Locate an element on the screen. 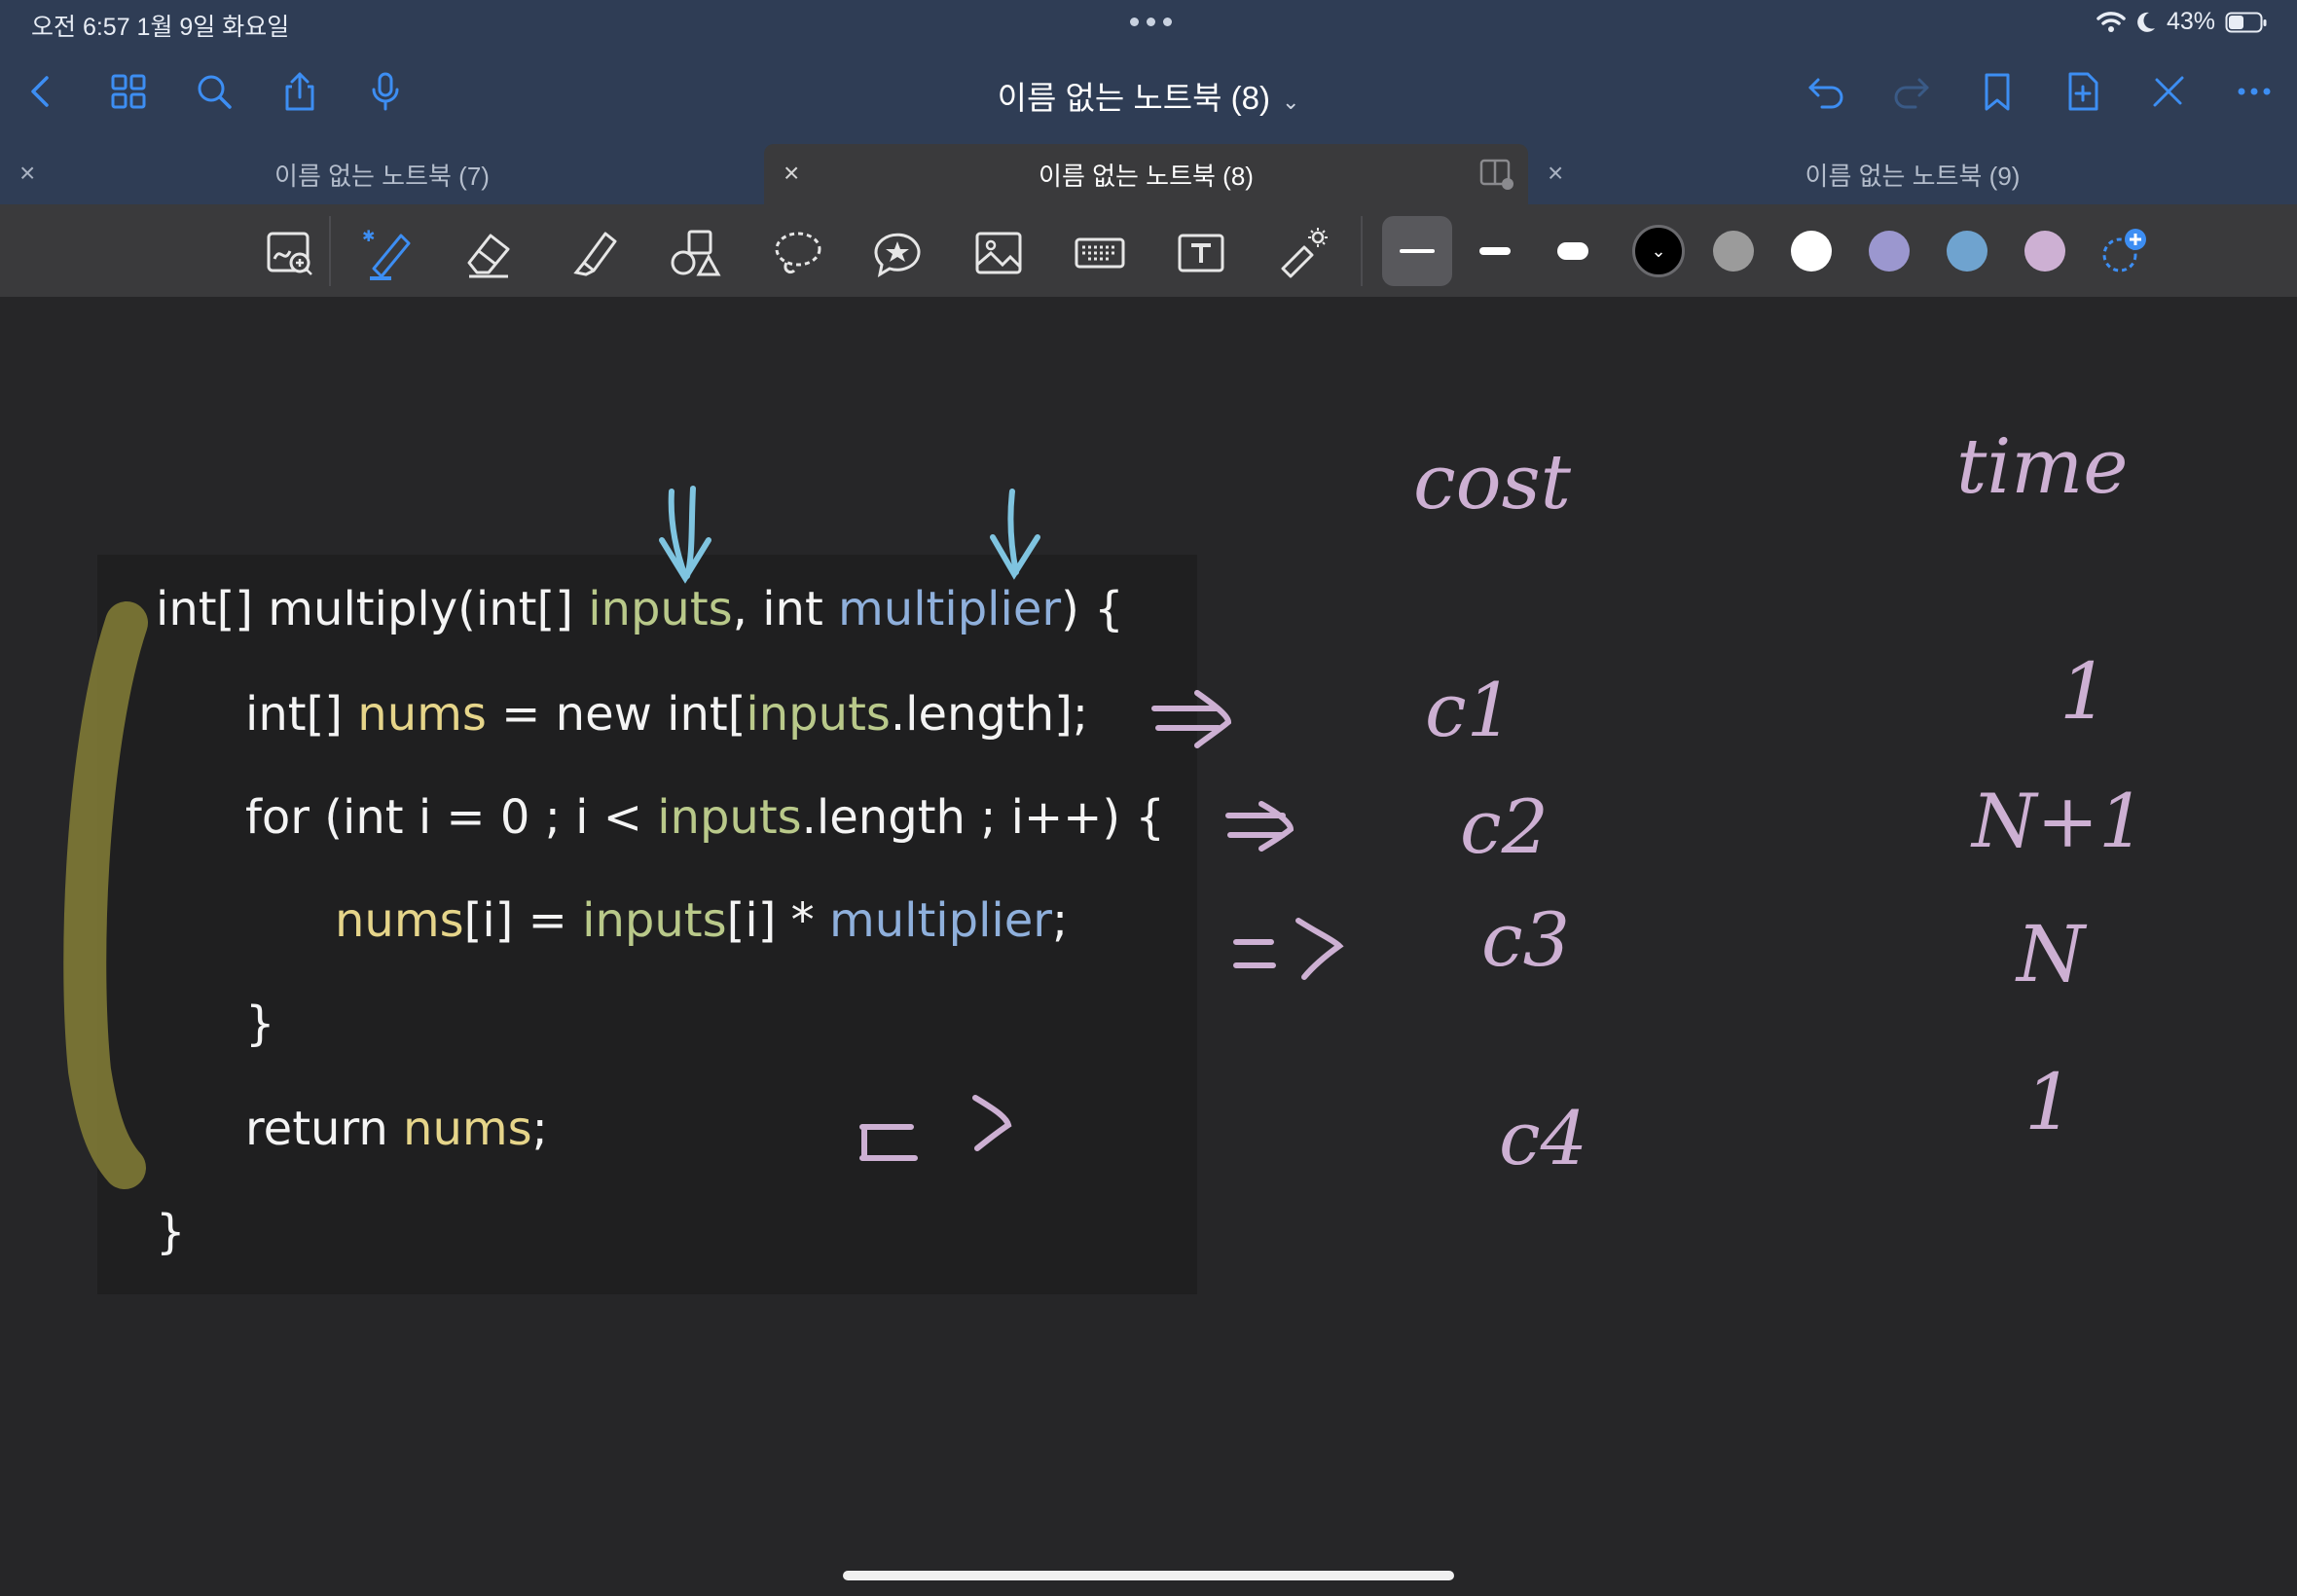 Image resolution: width=2297 pixels, height=1596 pixels. tab-notebook-8: × 이름 없는 노트북 (8) is located at coordinates (1146, 174).